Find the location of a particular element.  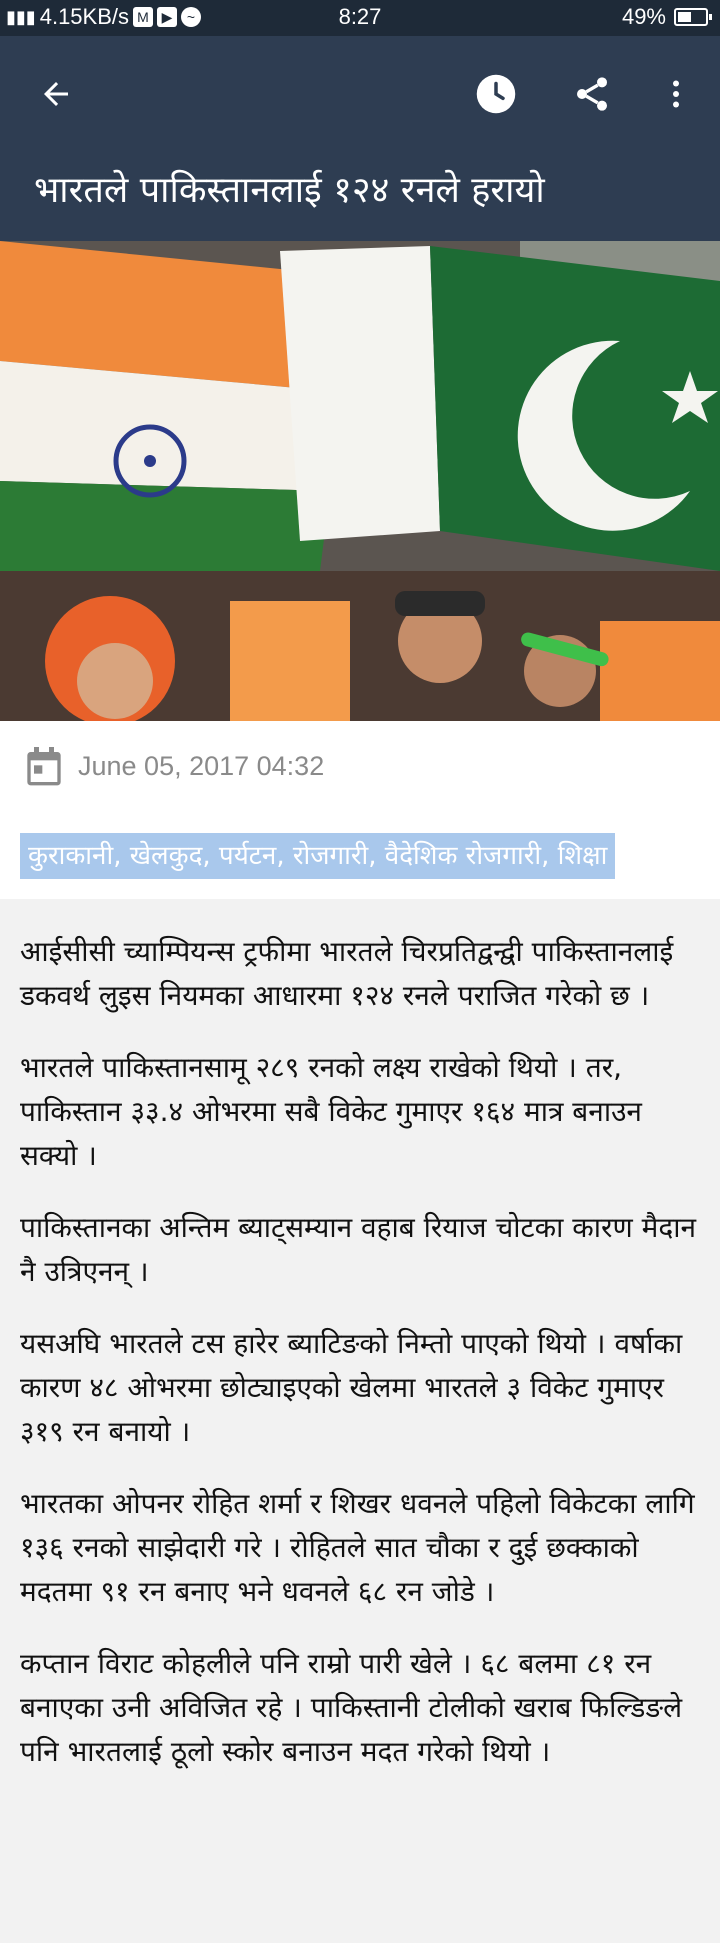

calendar-icon is located at coordinates (44, 766).